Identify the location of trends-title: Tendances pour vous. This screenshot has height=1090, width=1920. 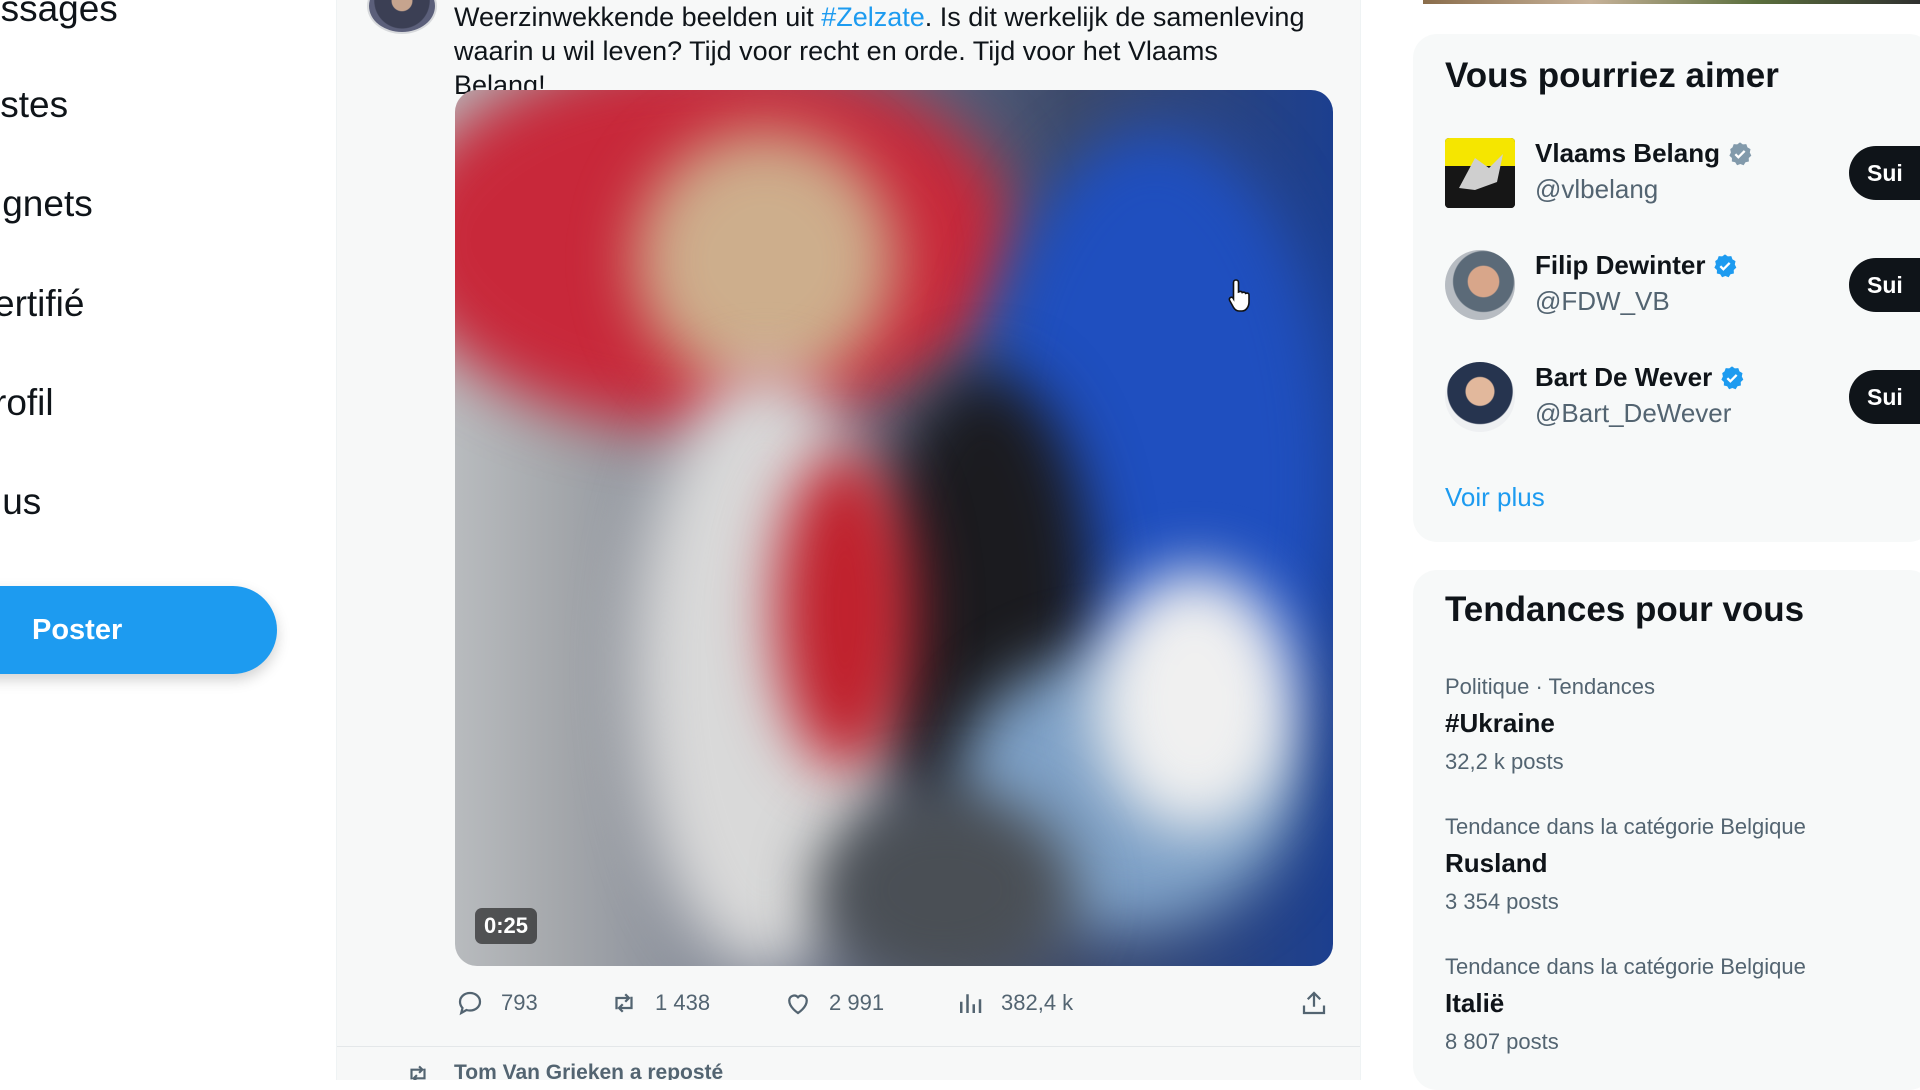
(1625, 609).